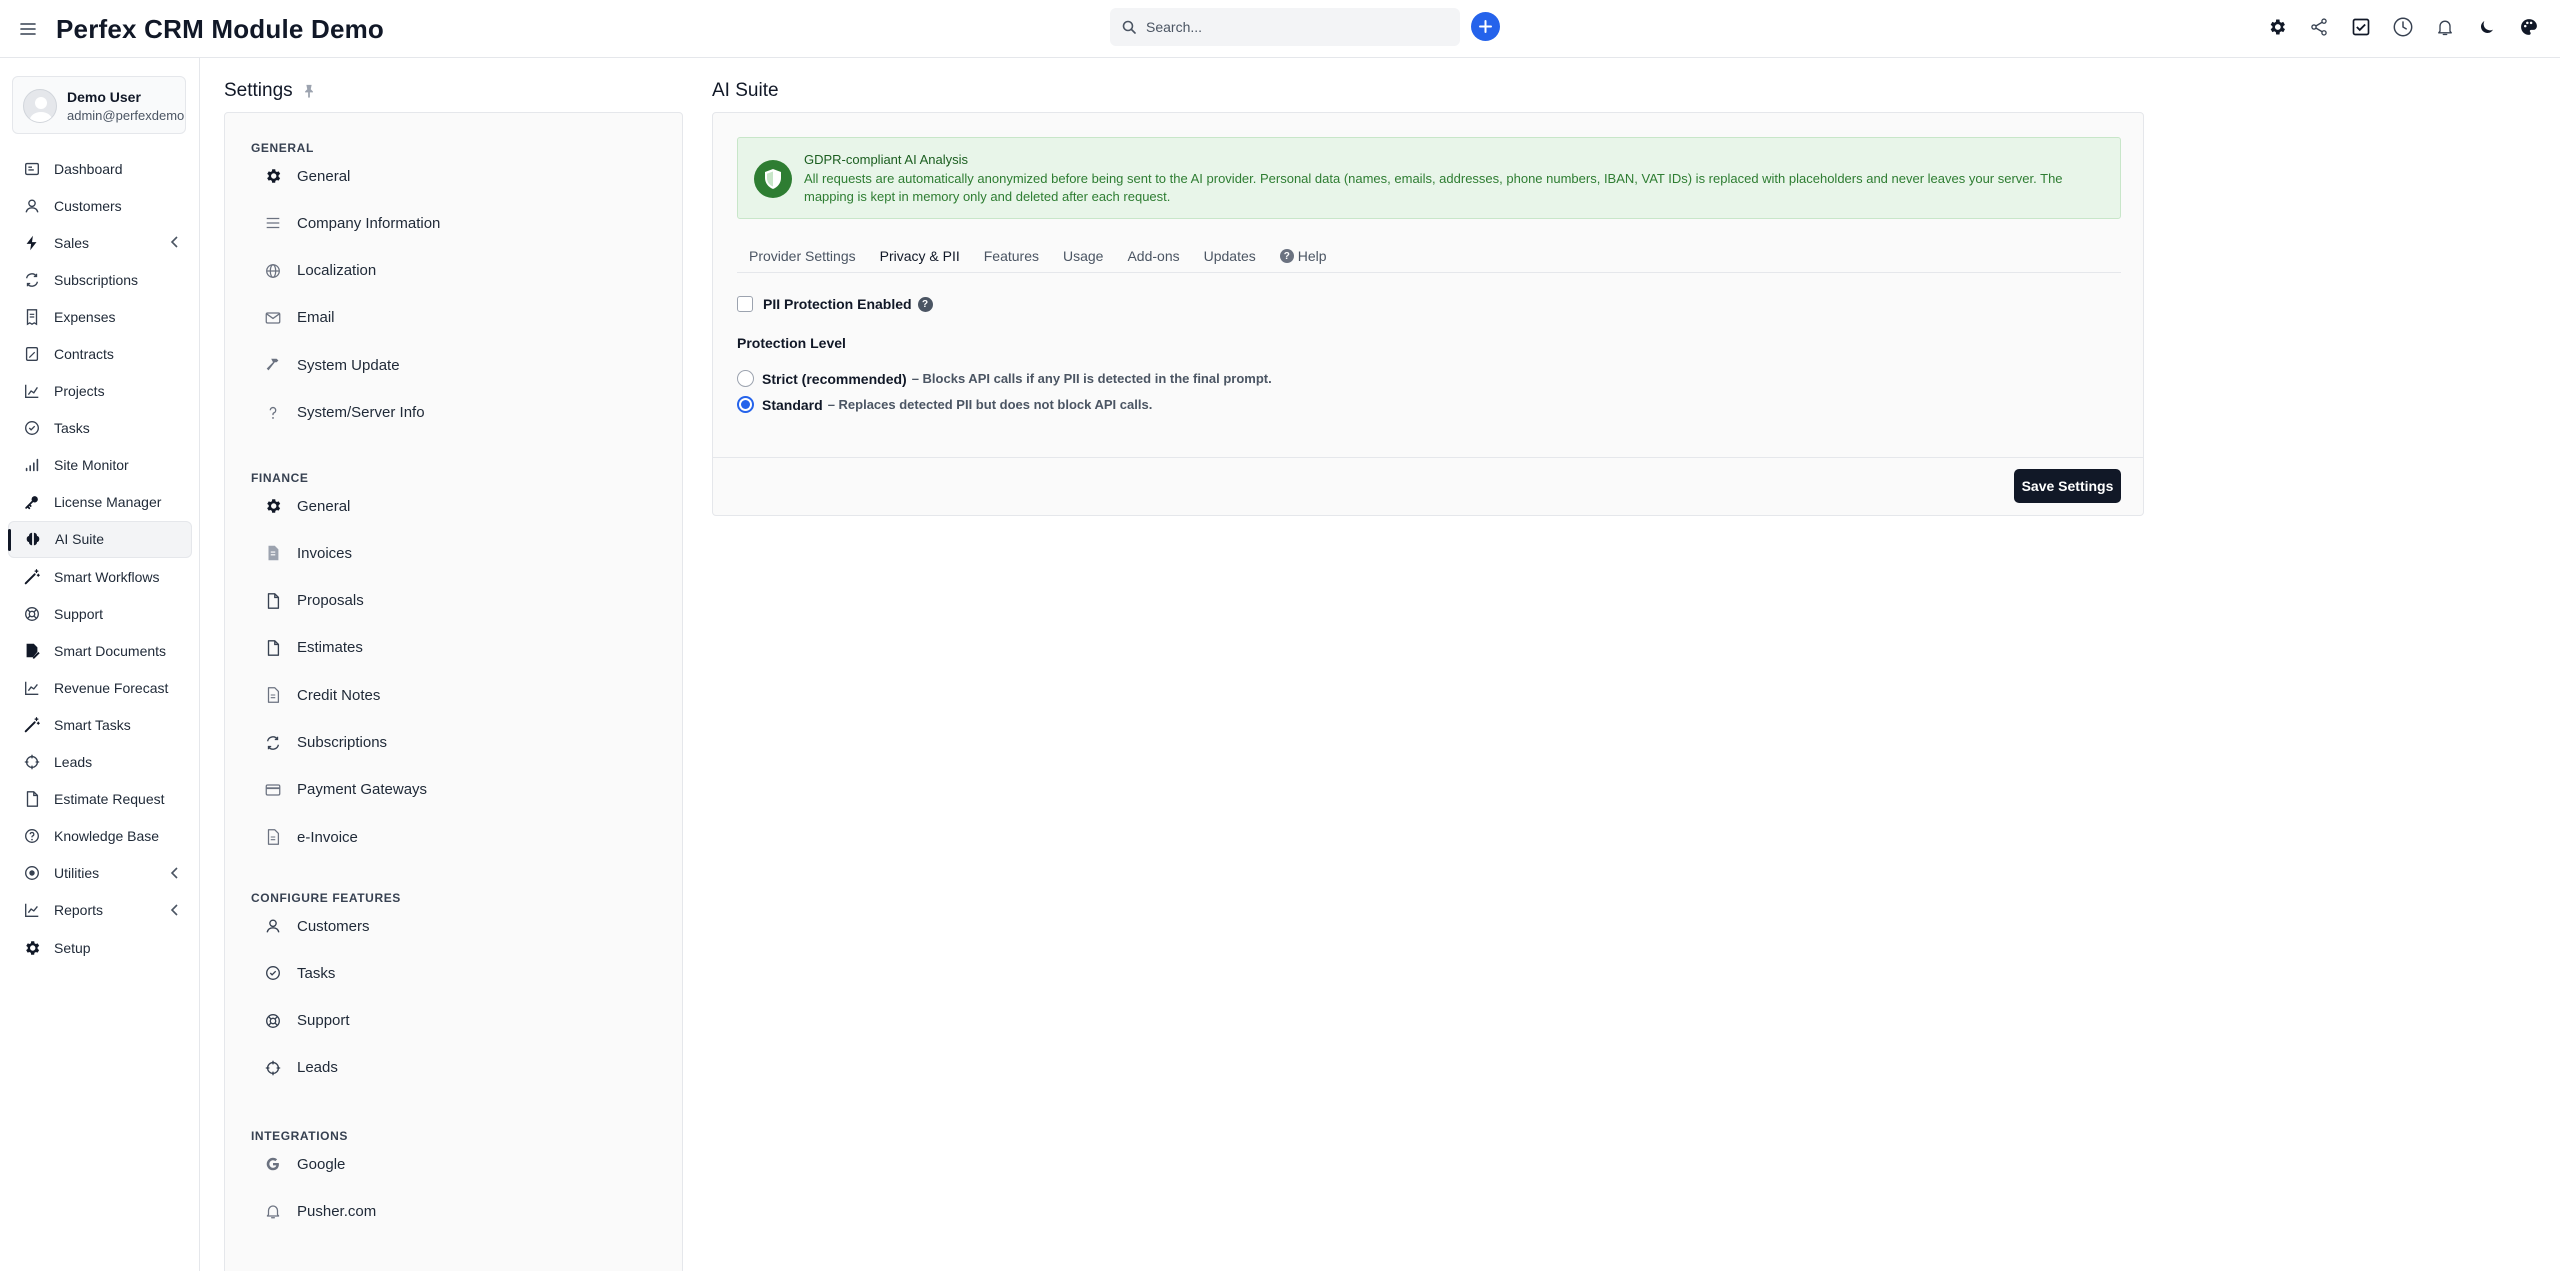 The height and width of the screenshot is (1271, 2560). What do you see at coordinates (258, 90) in the screenshot?
I see `settings-title: Settings` at bounding box center [258, 90].